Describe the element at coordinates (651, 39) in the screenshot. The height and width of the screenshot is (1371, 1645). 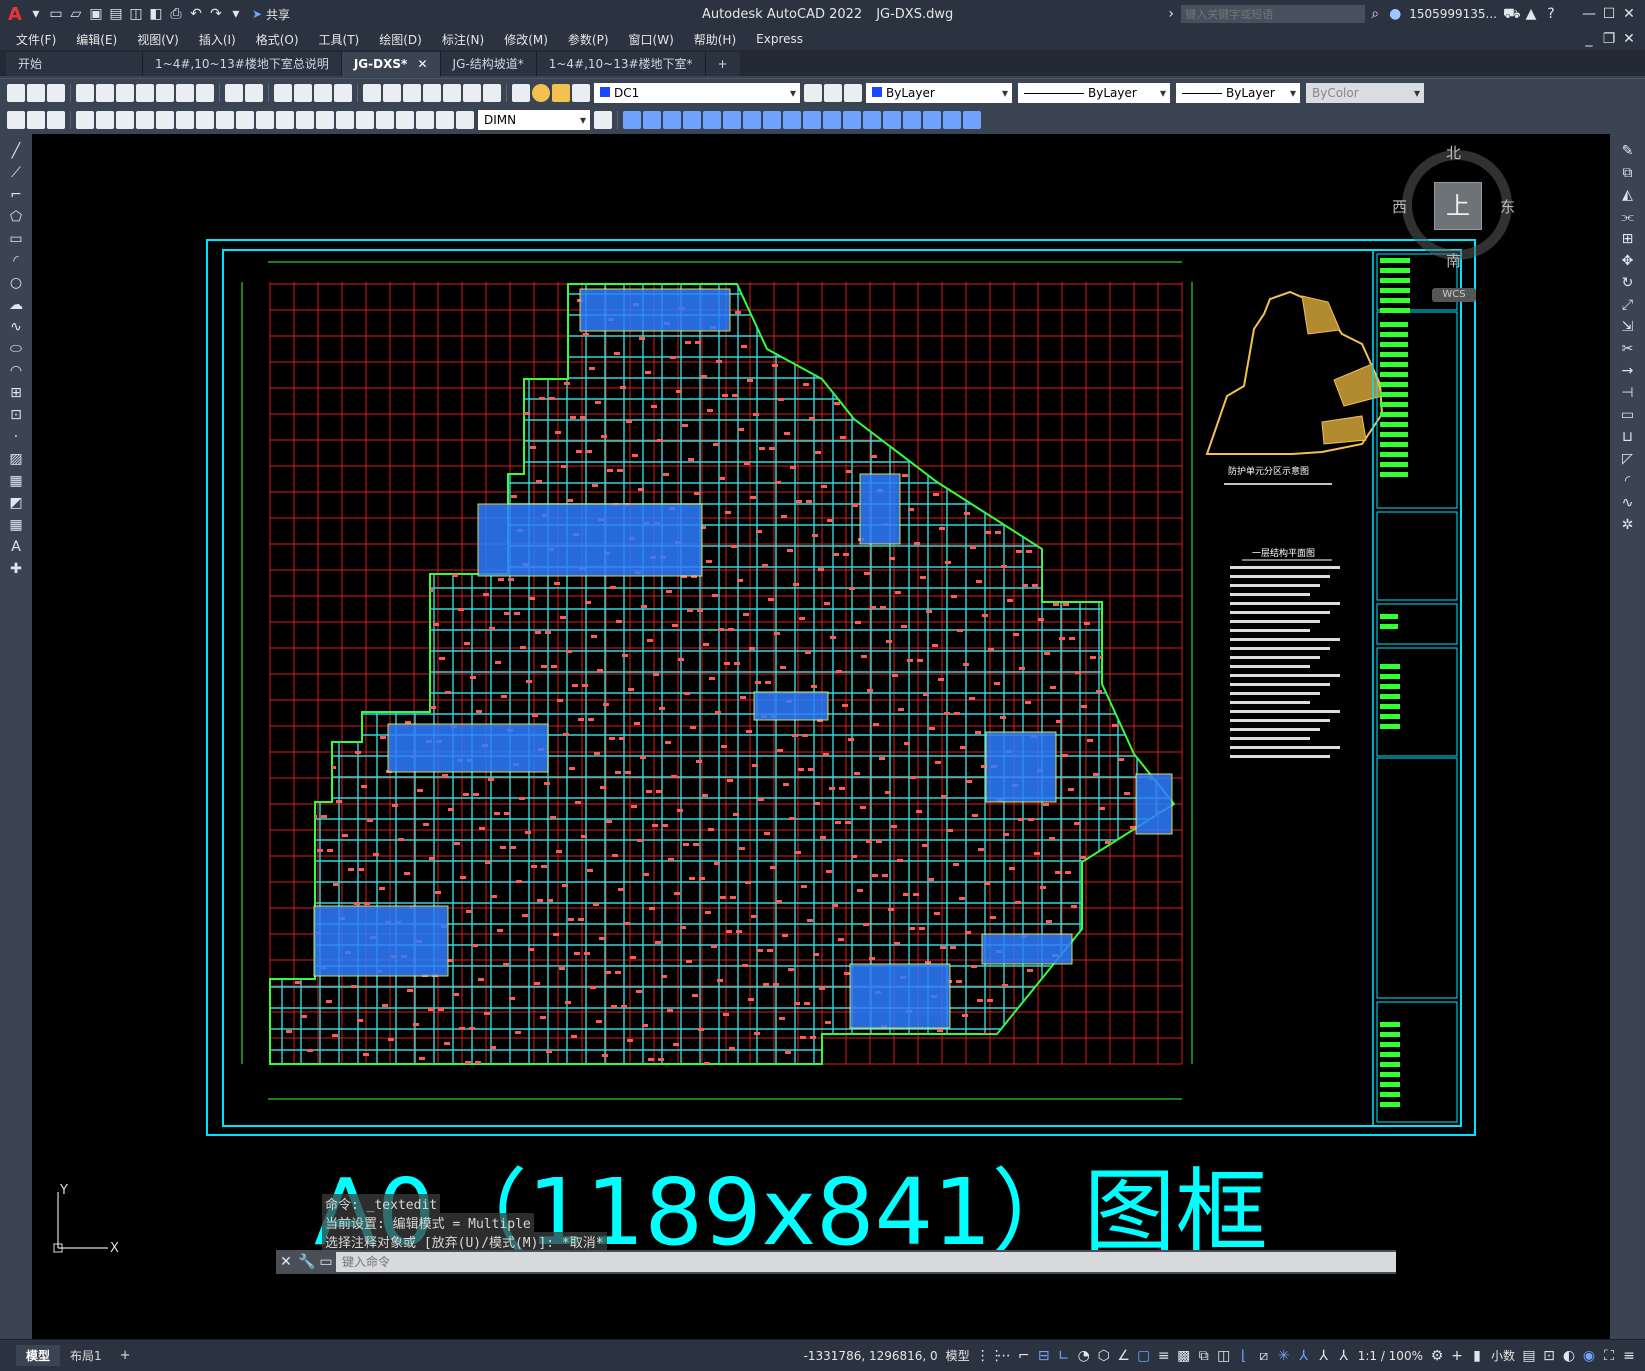
I see `menu-window: 窗口(W)` at that location.